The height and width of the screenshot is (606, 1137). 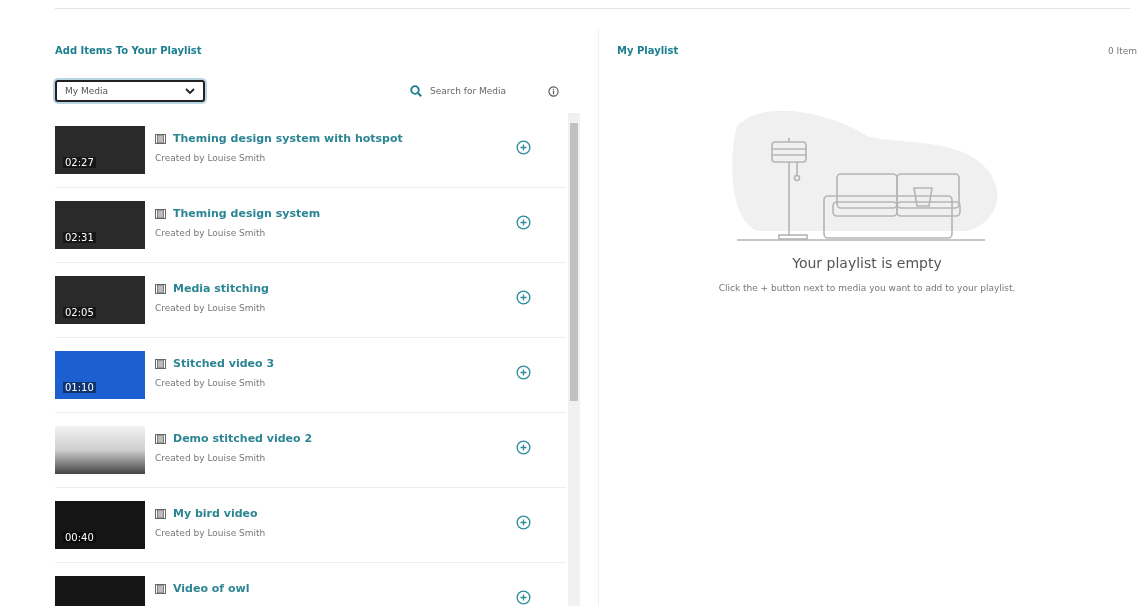 What do you see at coordinates (288, 138) in the screenshot?
I see `media-title: Theming design system with hotspot` at bounding box center [288, 138].